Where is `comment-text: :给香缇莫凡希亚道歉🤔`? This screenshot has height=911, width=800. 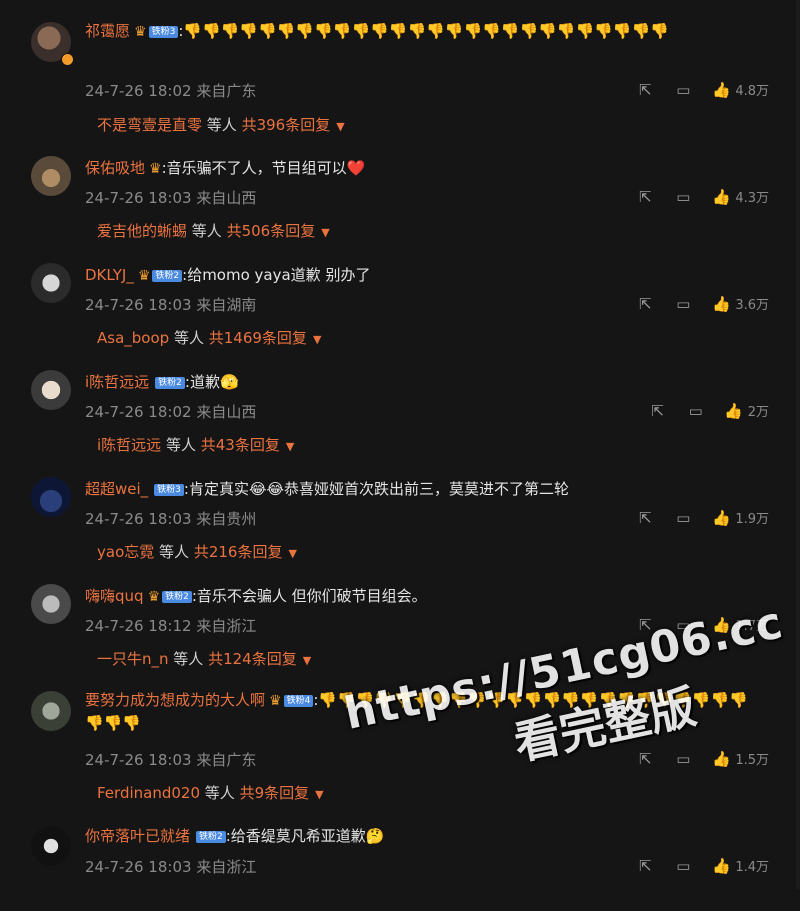 comment-text: :给香缇莫凡希亚道歉🤔 is located at coordinates (305, 836).